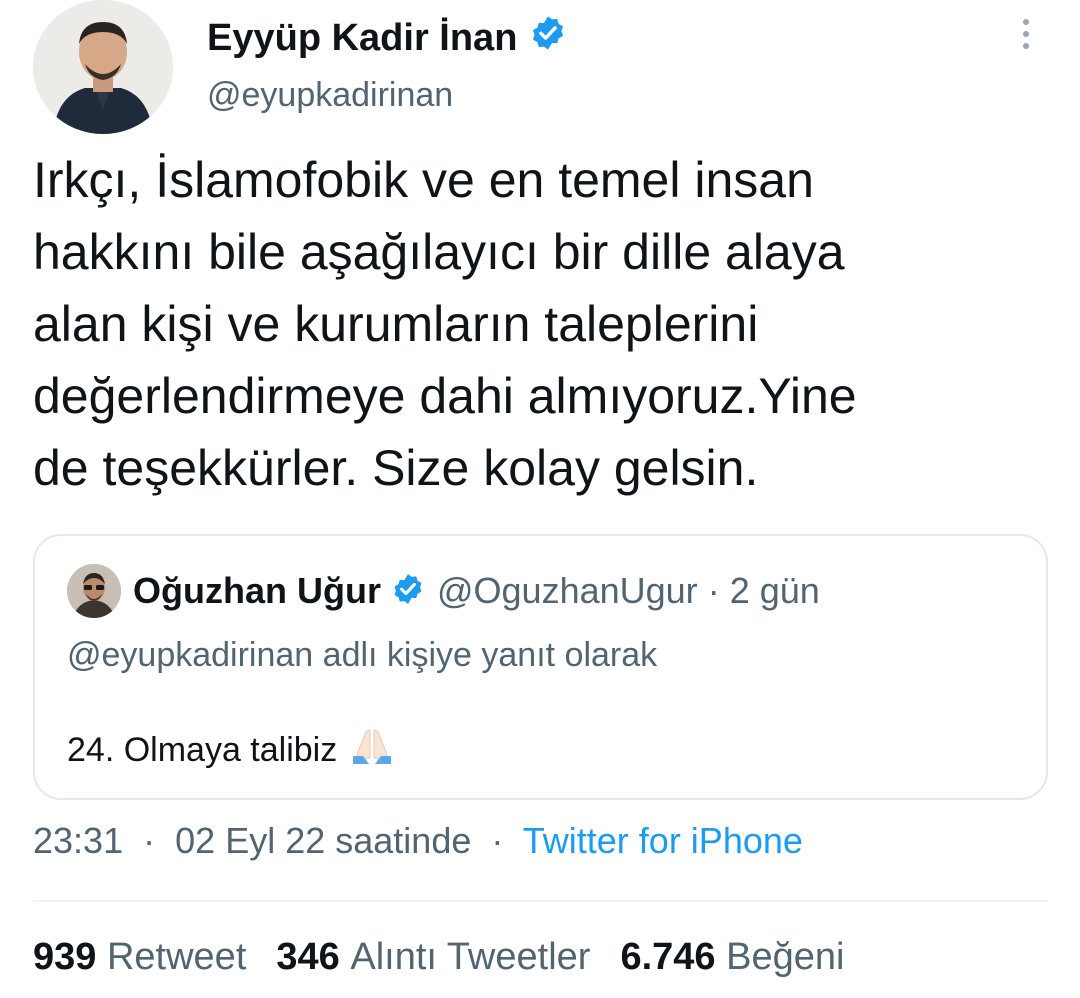  I want to click on quoted-author-handle: @OguzhanUgur, so click(567, 590).